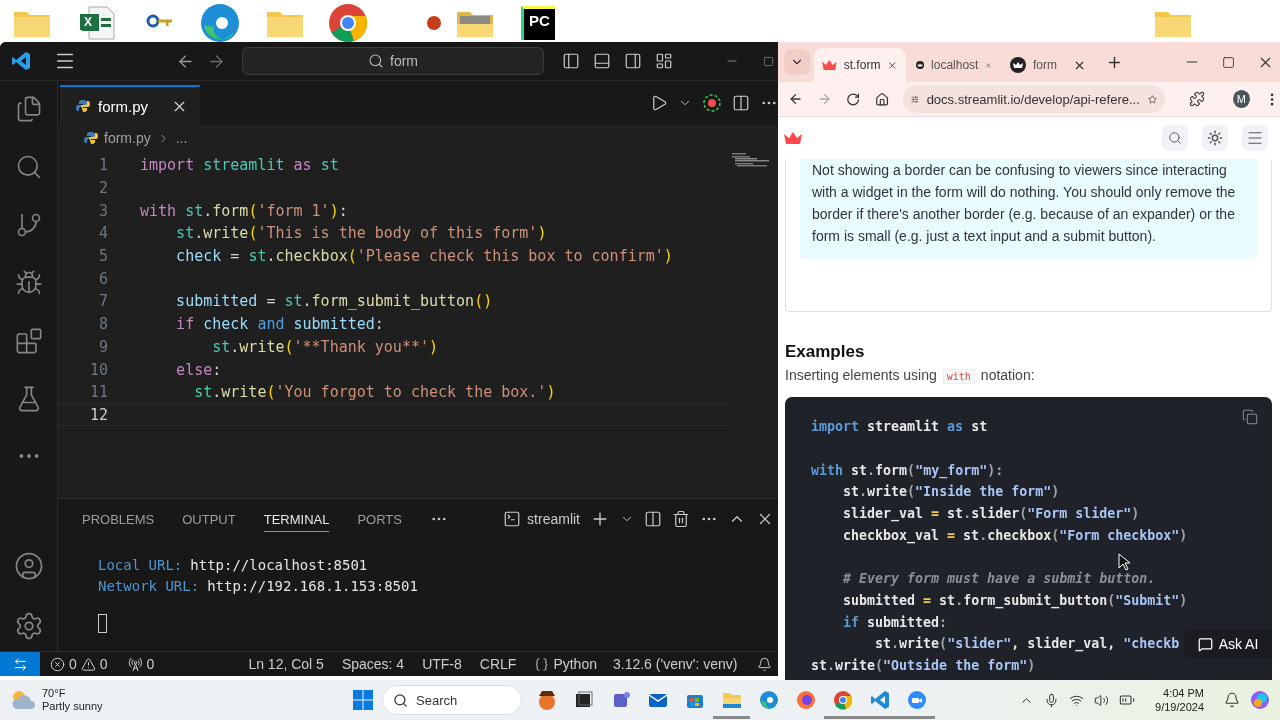  Describe the element at coordinates (379, 519) in the screenshot. I see `panel-tab: PORTS` at that location.